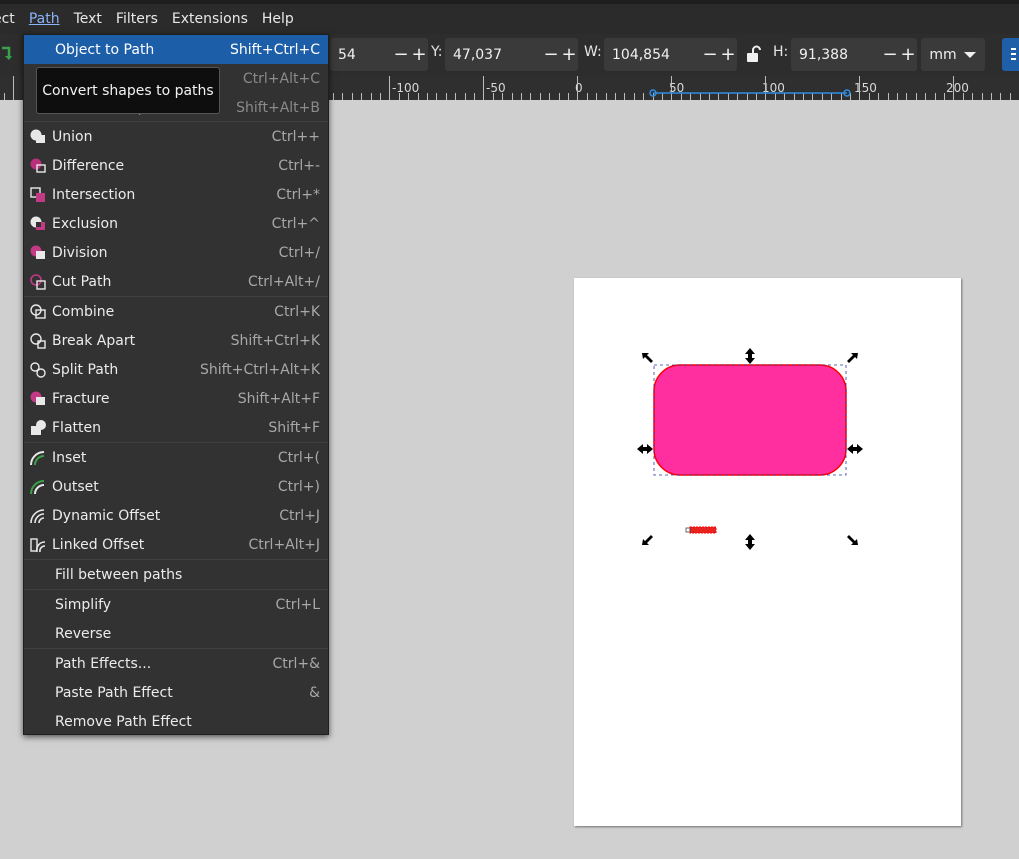 The width and height of the screenshot is (1019, 859). Describe the element at coordinates (176, 369) in the screenshot. I see `menu-item-split-path: Split Path Shift+Ctrl+Alt+K` at that location.